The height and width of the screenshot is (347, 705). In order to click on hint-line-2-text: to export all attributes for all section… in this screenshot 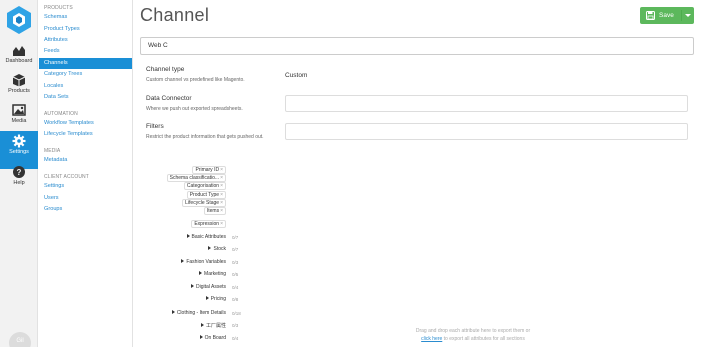, I will do `click(484, 339)`.